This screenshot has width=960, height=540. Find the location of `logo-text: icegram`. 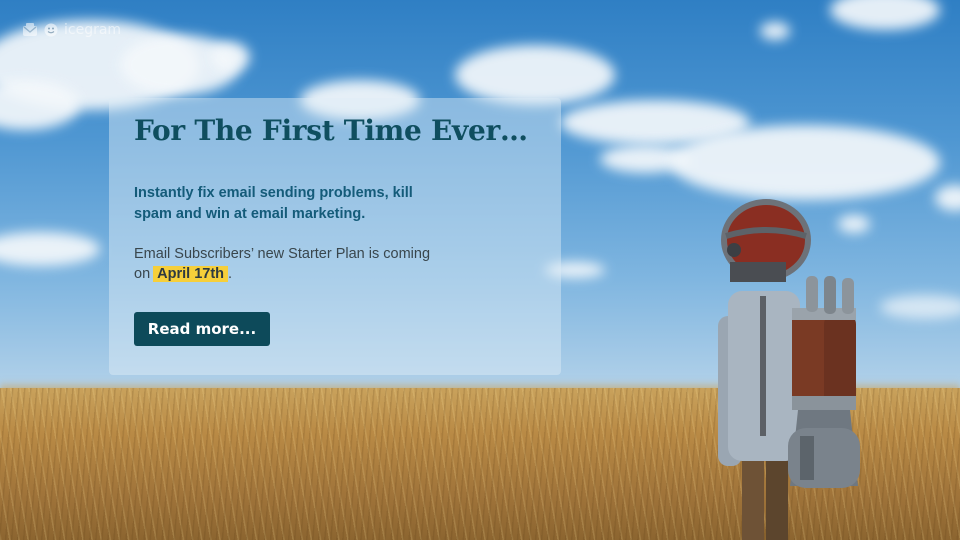

logo-text: icegram is located at coordinates (93, 30).